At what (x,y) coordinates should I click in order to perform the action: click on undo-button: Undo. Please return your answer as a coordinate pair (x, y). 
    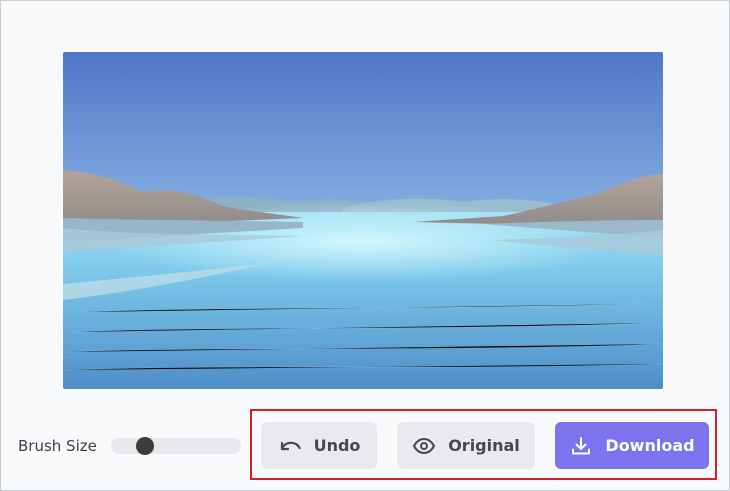
    Looking at the image, I should click on (319, 445).